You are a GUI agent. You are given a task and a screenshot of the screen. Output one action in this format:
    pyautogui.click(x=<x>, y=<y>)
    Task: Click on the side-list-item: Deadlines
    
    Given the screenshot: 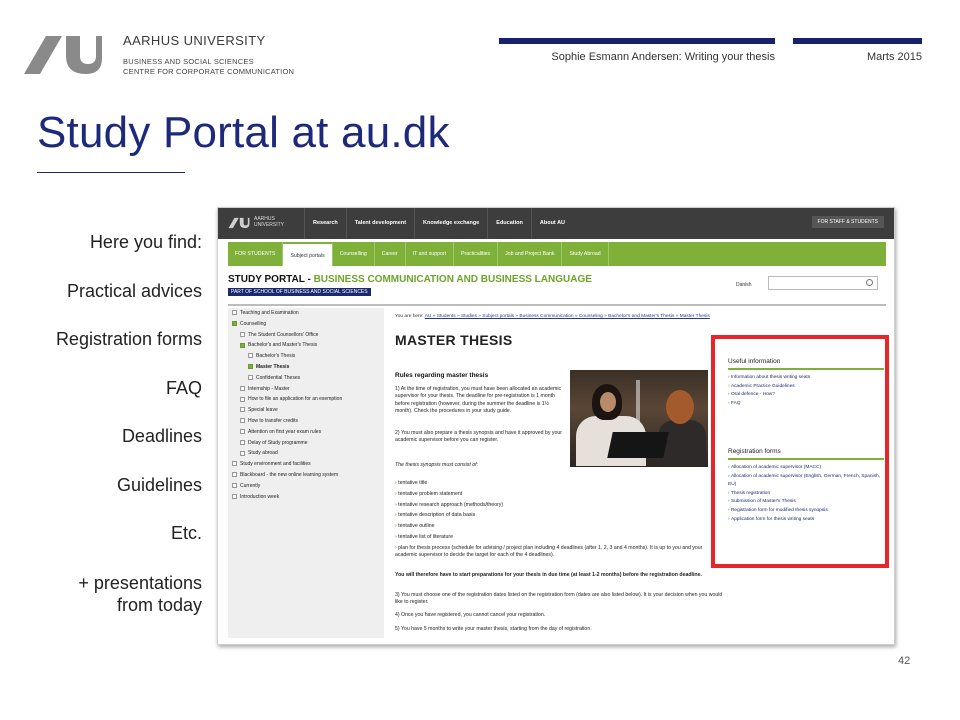 What is the action you would take?
    pyautogui.click(x=161, y=436)
    